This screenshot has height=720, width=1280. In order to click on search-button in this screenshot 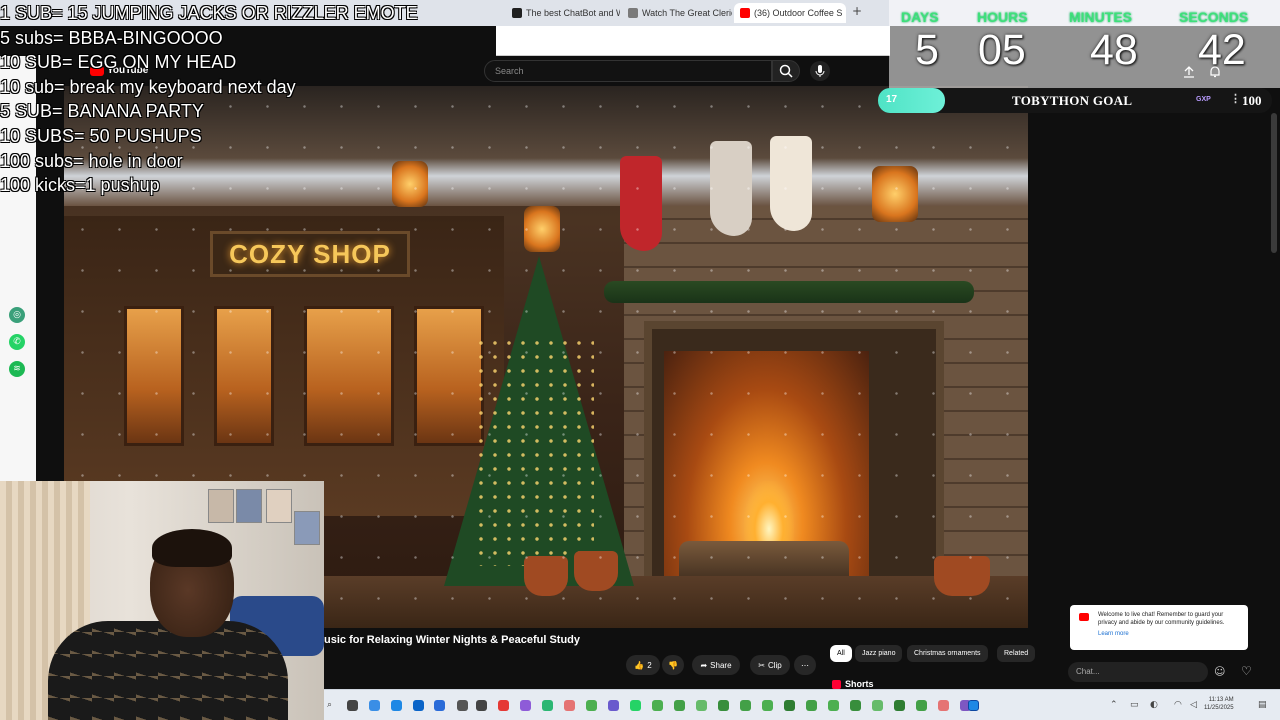, I will do `click(786, 71)`.